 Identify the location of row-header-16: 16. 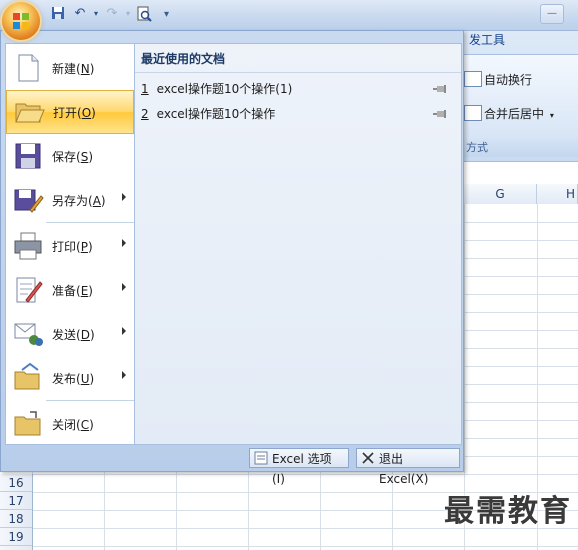
(16, 483).